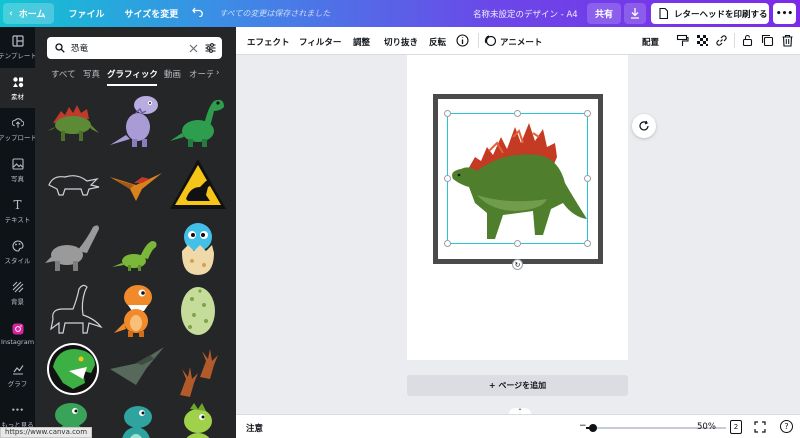  I want to click on search-icon, so click(60, 48).